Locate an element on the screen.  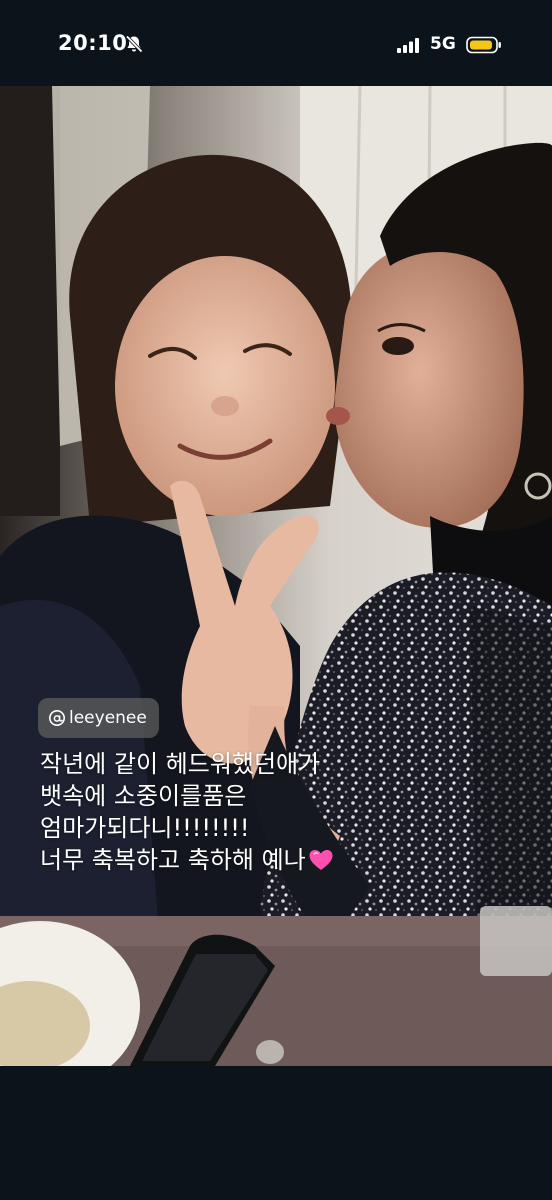
pink-heart-icon is located at coordinates (321, 860).